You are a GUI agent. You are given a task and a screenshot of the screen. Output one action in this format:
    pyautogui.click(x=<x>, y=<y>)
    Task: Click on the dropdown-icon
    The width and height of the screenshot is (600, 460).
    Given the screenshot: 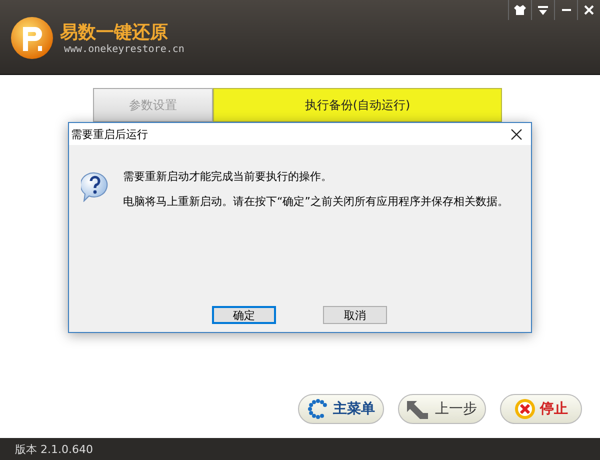 What is the action you would take?
    pyautogui.click(x=543, y=10)
    